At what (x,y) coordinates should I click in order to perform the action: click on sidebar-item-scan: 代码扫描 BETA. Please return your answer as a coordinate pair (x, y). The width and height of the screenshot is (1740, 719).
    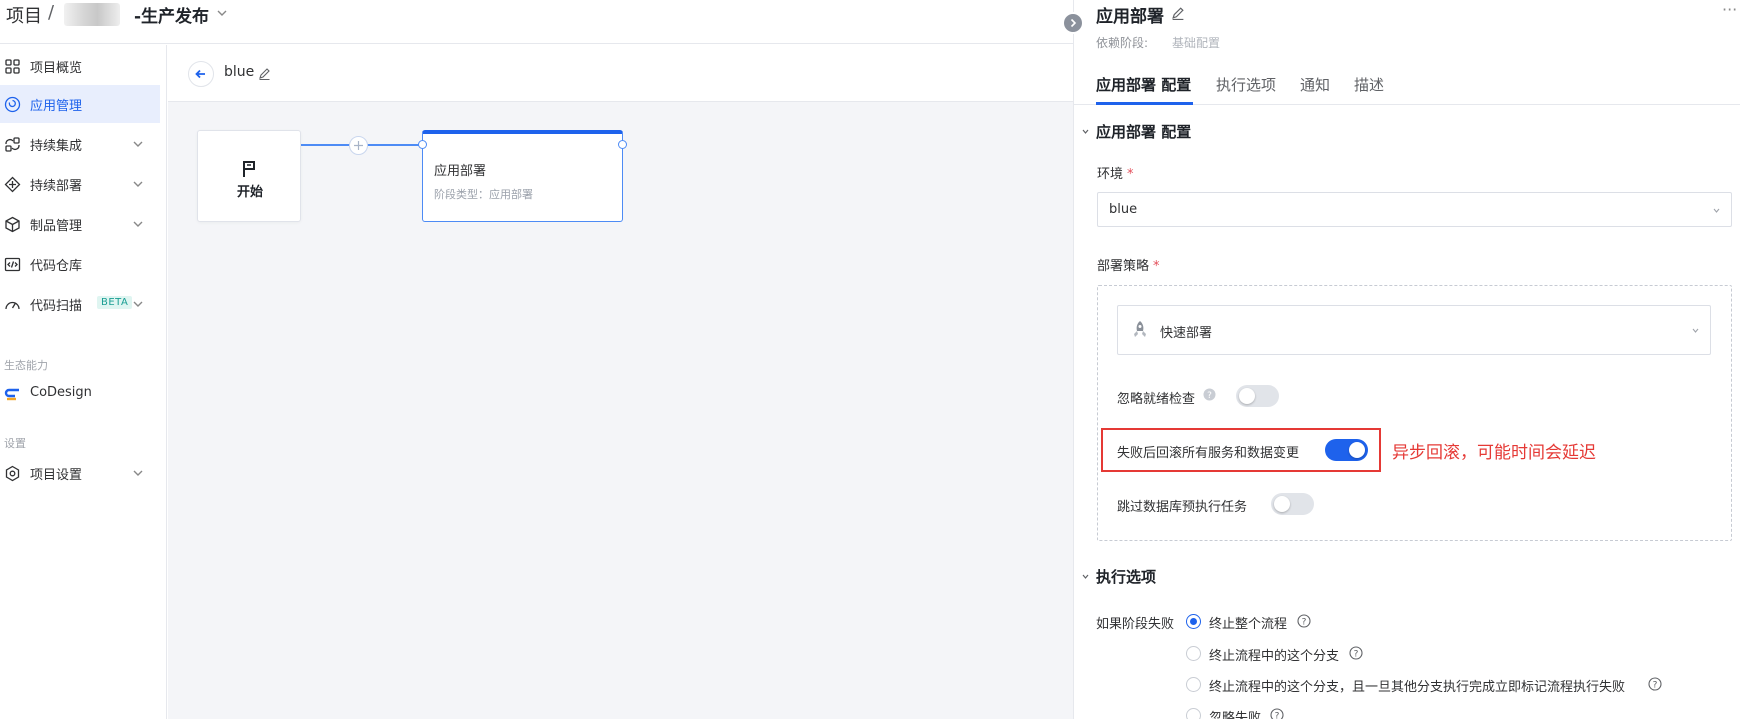
    Looking at the image, I should click on (80, 304).